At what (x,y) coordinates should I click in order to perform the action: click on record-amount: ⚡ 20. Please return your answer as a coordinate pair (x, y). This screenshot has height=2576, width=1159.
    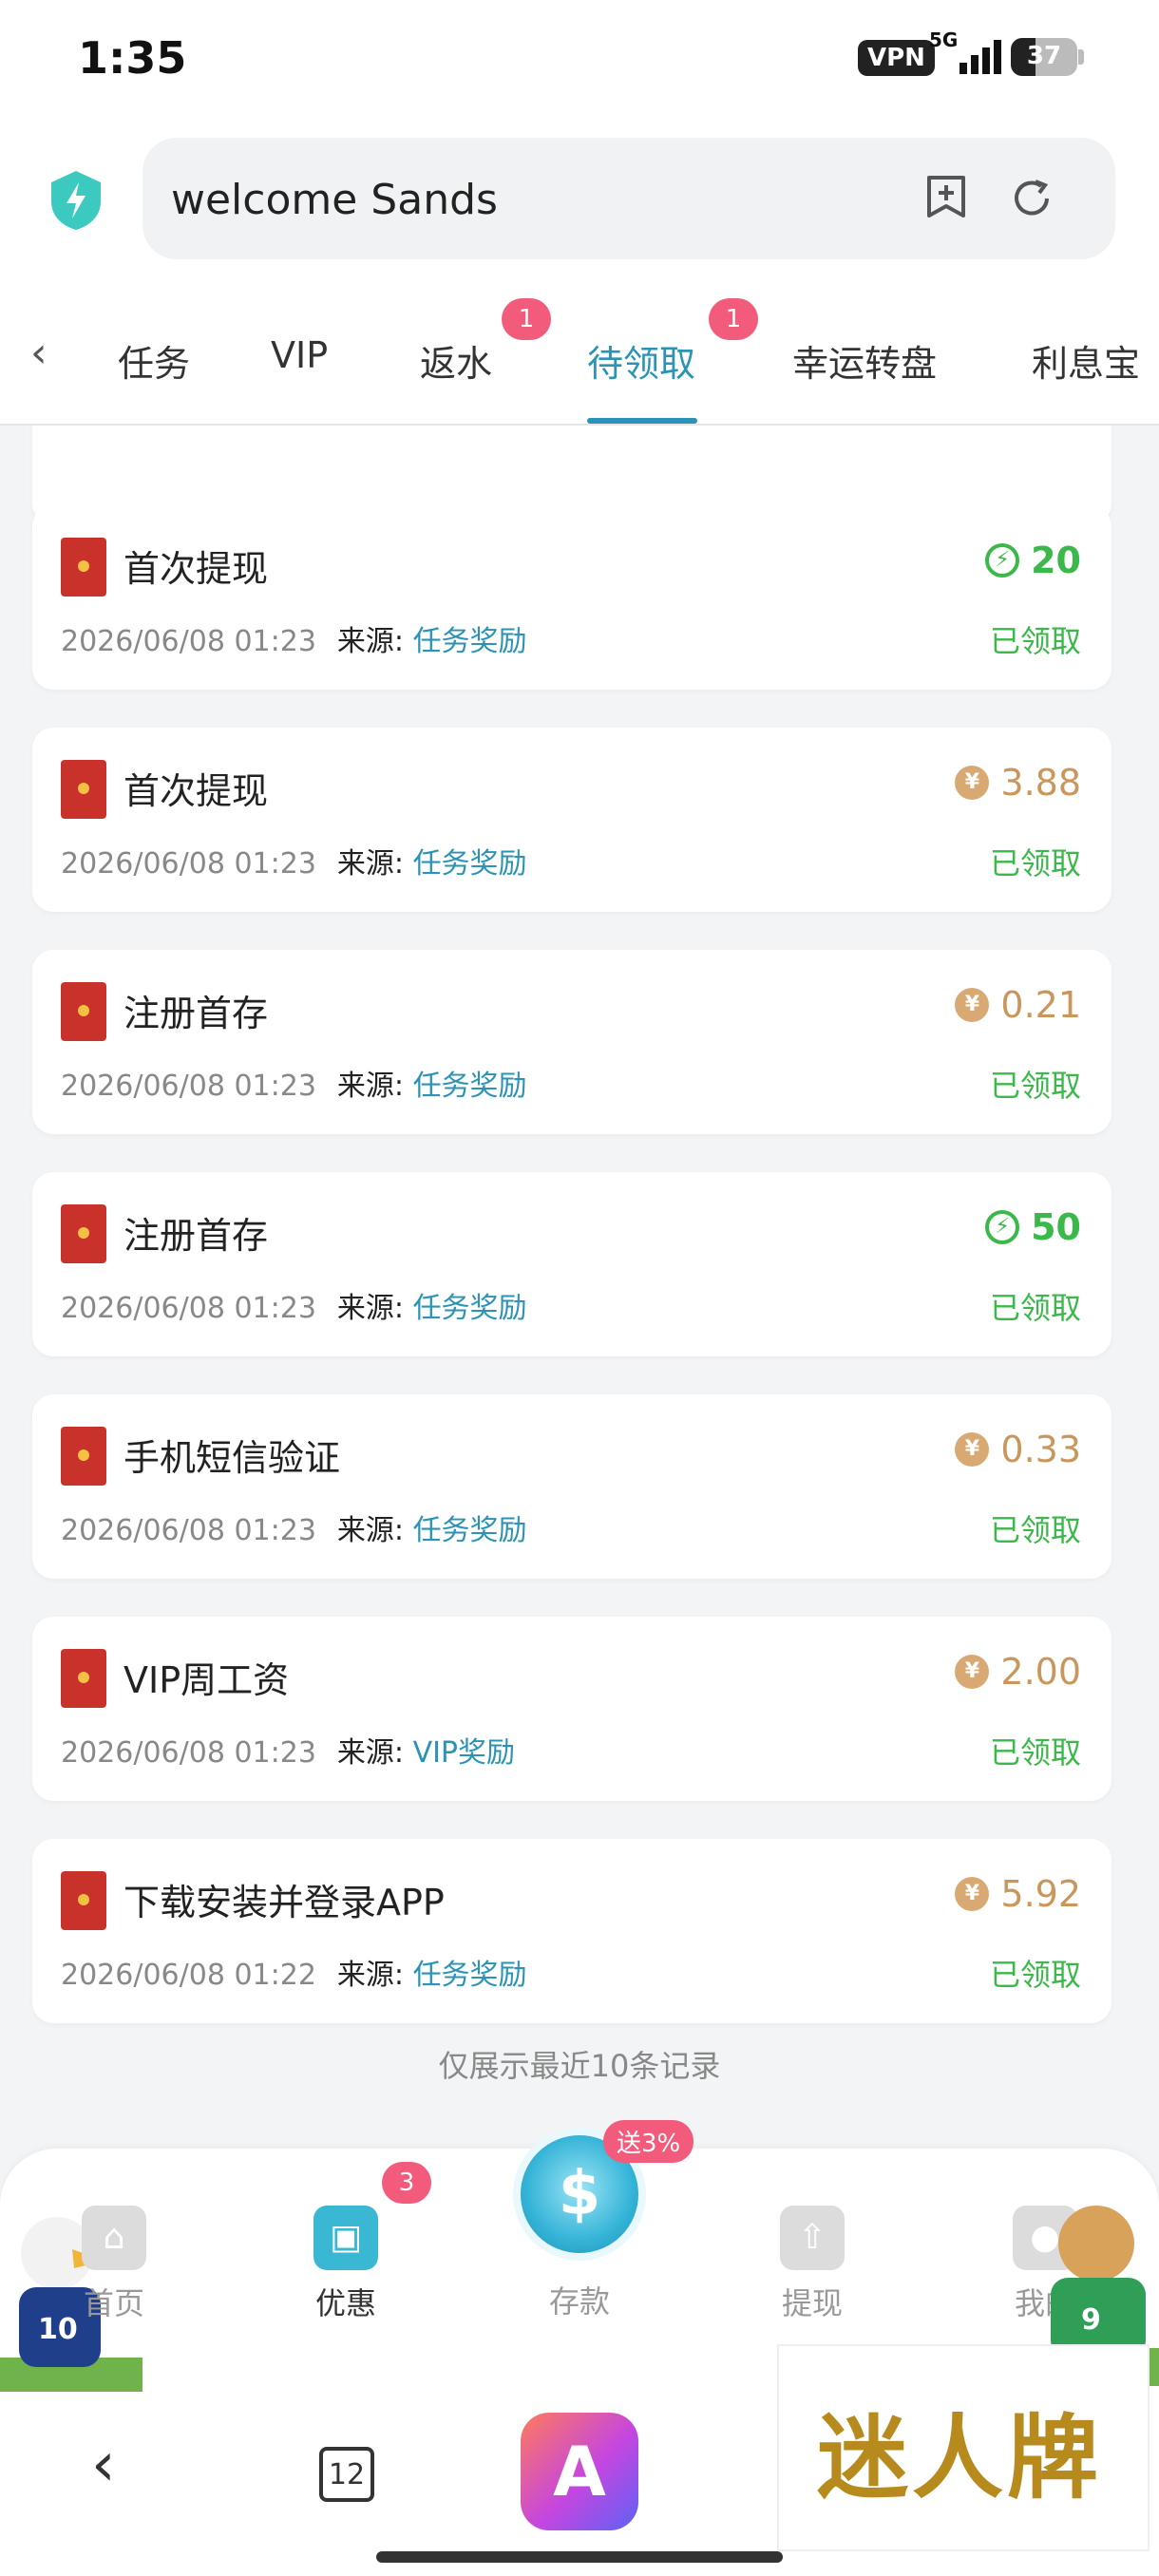
    Looking at the image, I should click on (1033, 560).